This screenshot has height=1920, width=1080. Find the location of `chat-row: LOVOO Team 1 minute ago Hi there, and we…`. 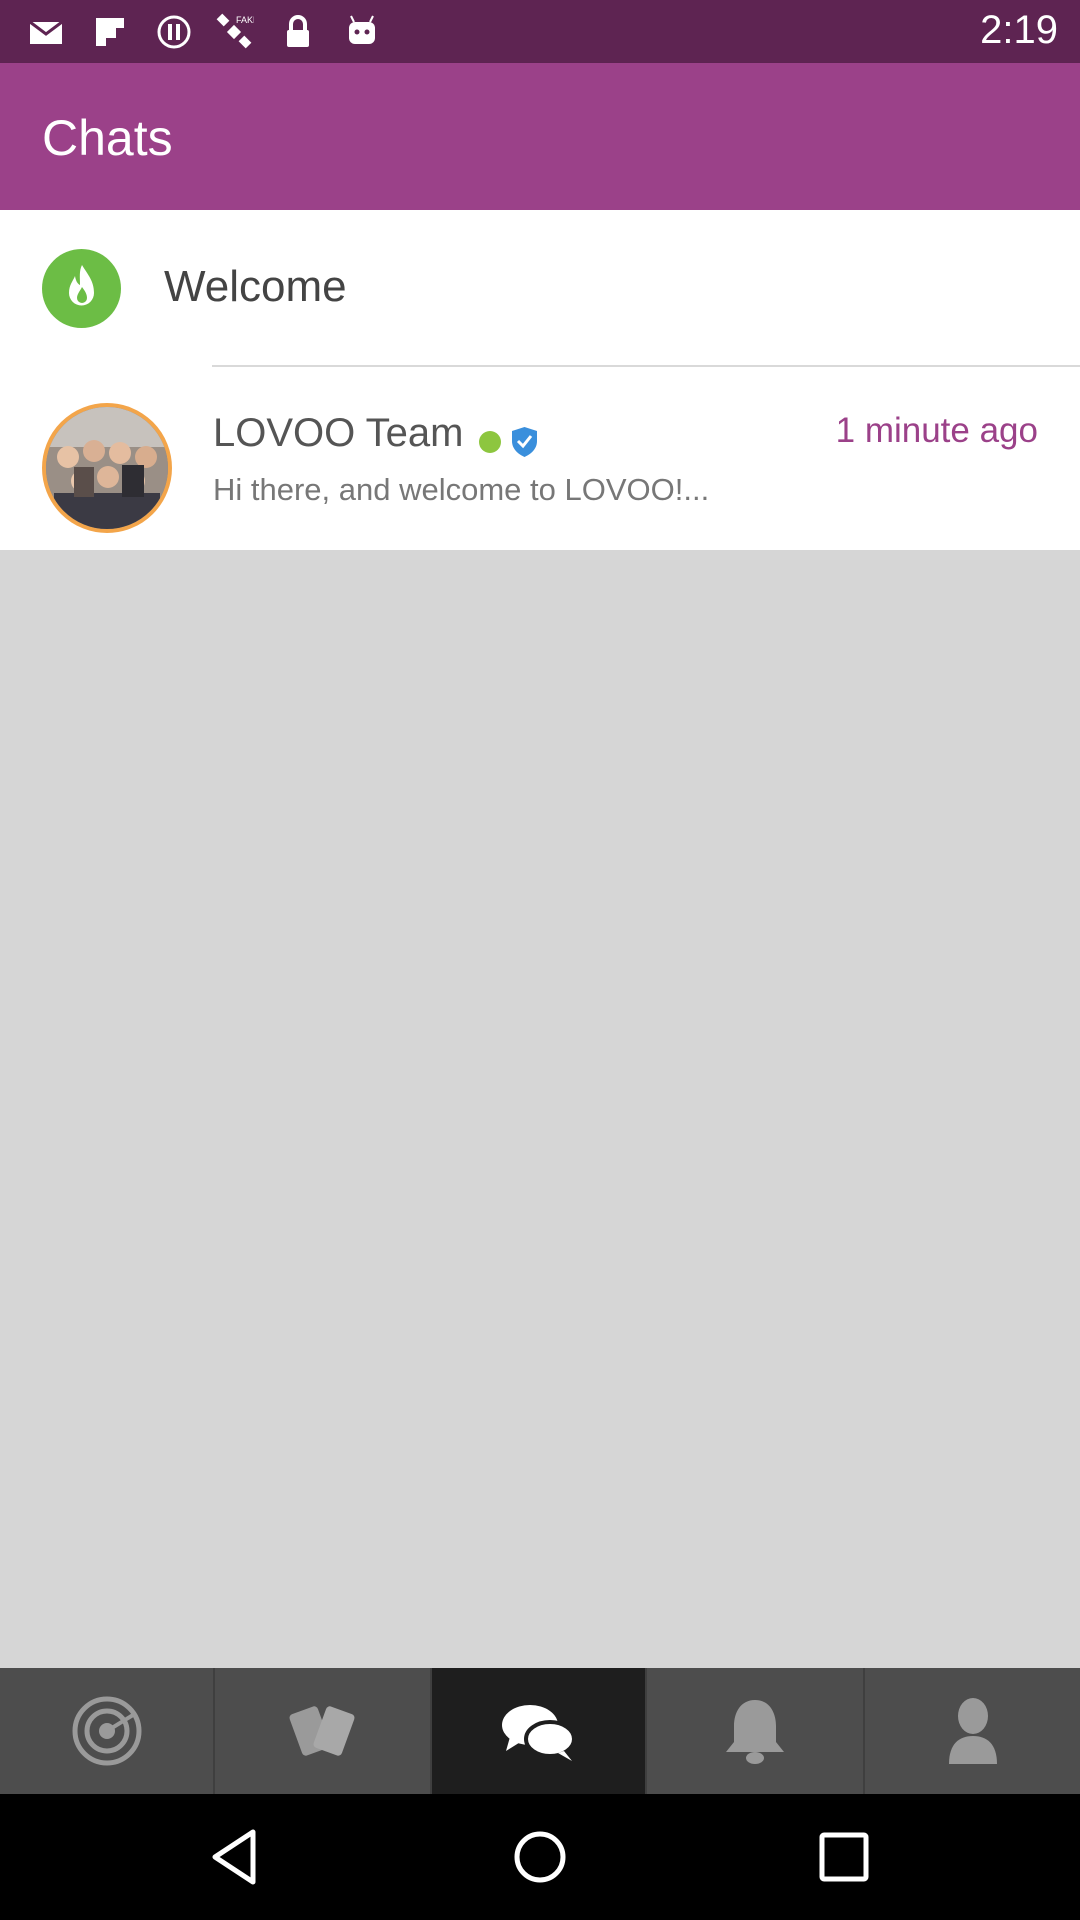

chat-row: LOVOO Team 1 minute ago Hi there, and we… is located at coordinates (540, 459).